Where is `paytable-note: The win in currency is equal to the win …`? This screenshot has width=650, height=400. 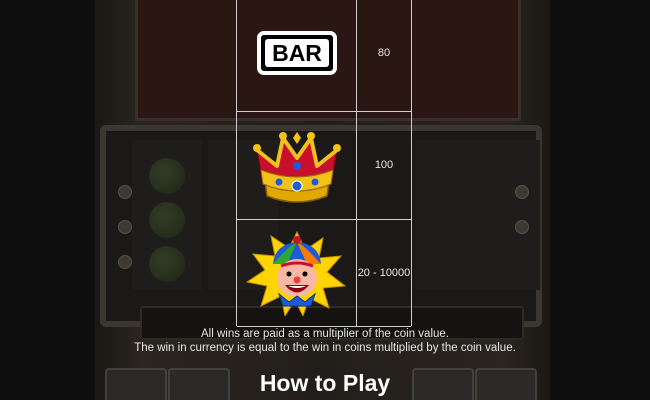
paytable-note: The win in currency is equal to the win … is located at coordinates (325, 348).